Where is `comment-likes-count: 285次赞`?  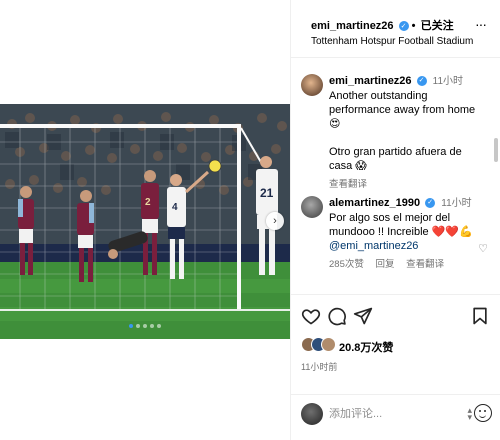 comment-likes-count: 285次赞 is located at coordinates (346, 264).